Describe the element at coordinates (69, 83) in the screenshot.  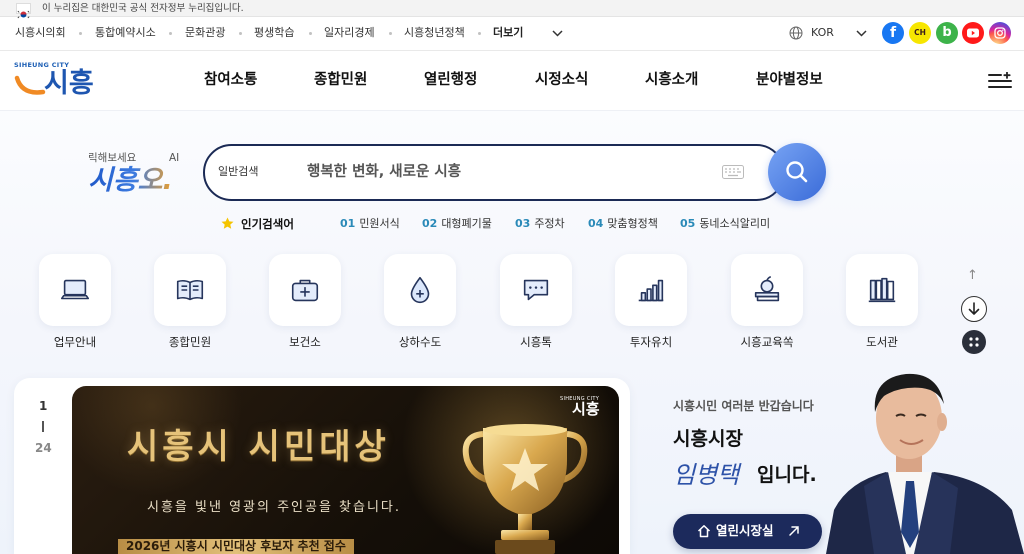
I see `logo-text: 시흥` at that location.